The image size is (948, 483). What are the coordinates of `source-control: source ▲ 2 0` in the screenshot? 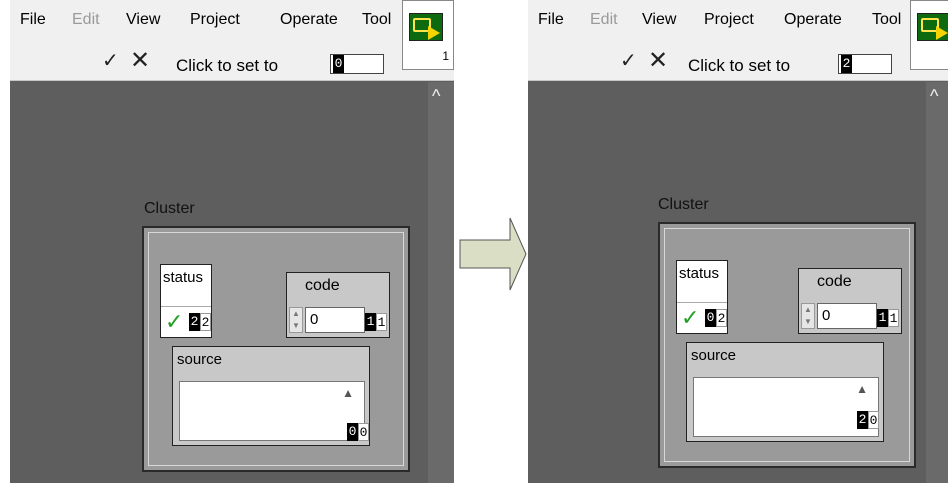 It's located at (785, 392).